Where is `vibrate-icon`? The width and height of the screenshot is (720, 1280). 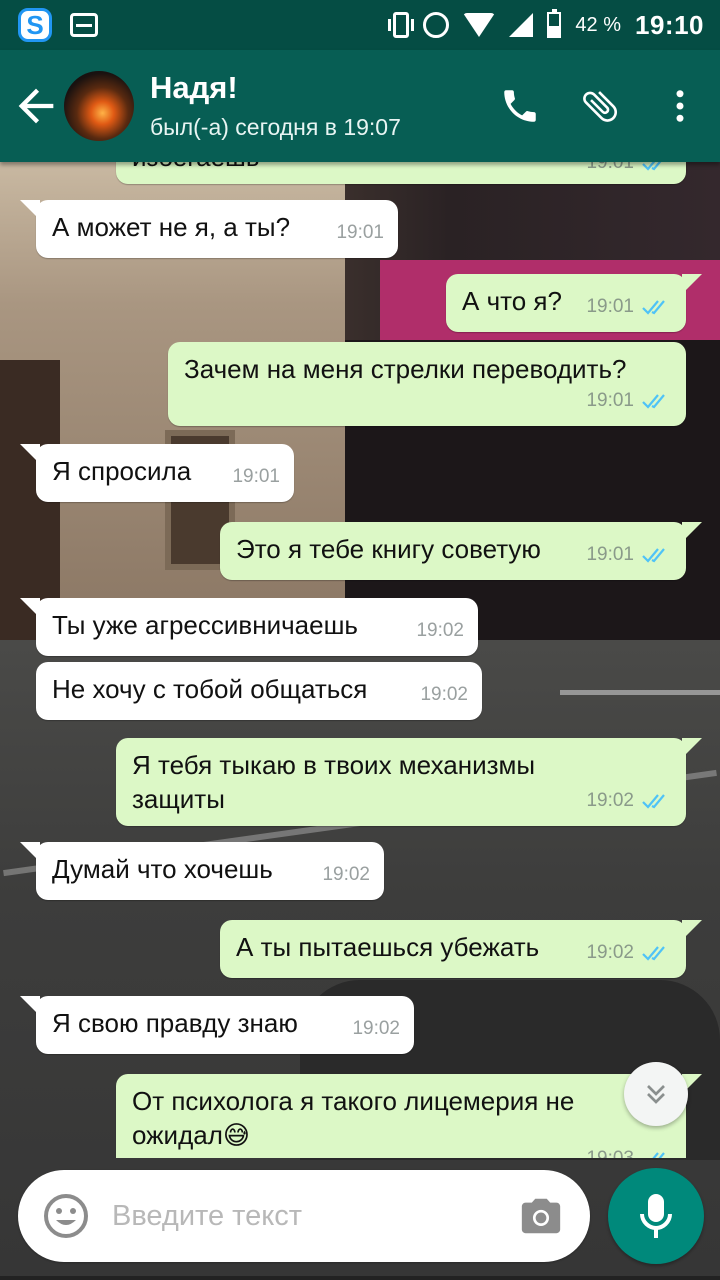
vibrate-icon is located at coordinates (401, 25).